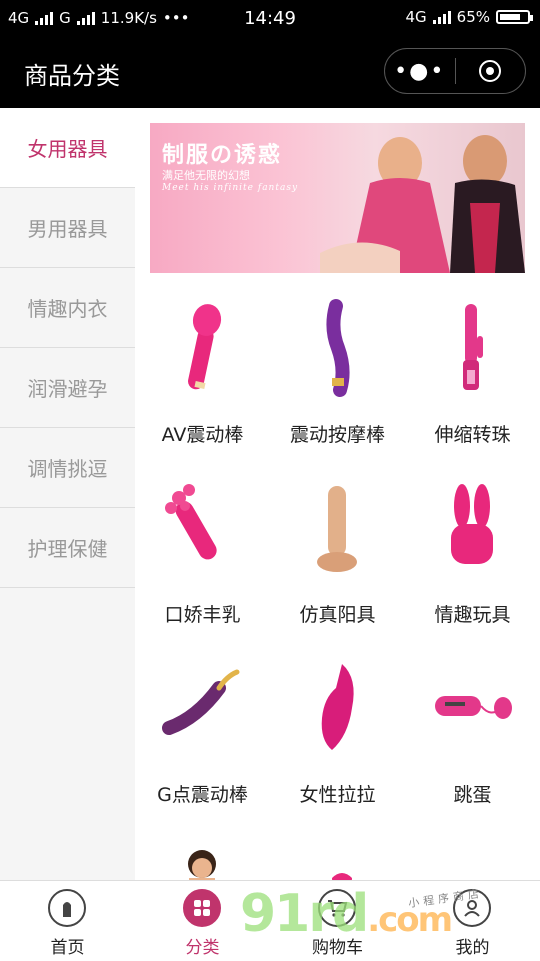  Describe the element at coordinates (337, 707) in the screenshot. I see `dual-toy-icon` at that location.